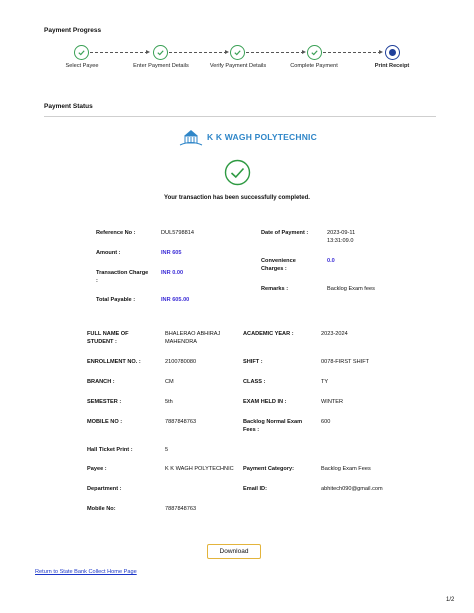  I want to click on date-value: 2023-09-11, so click(341, 233).